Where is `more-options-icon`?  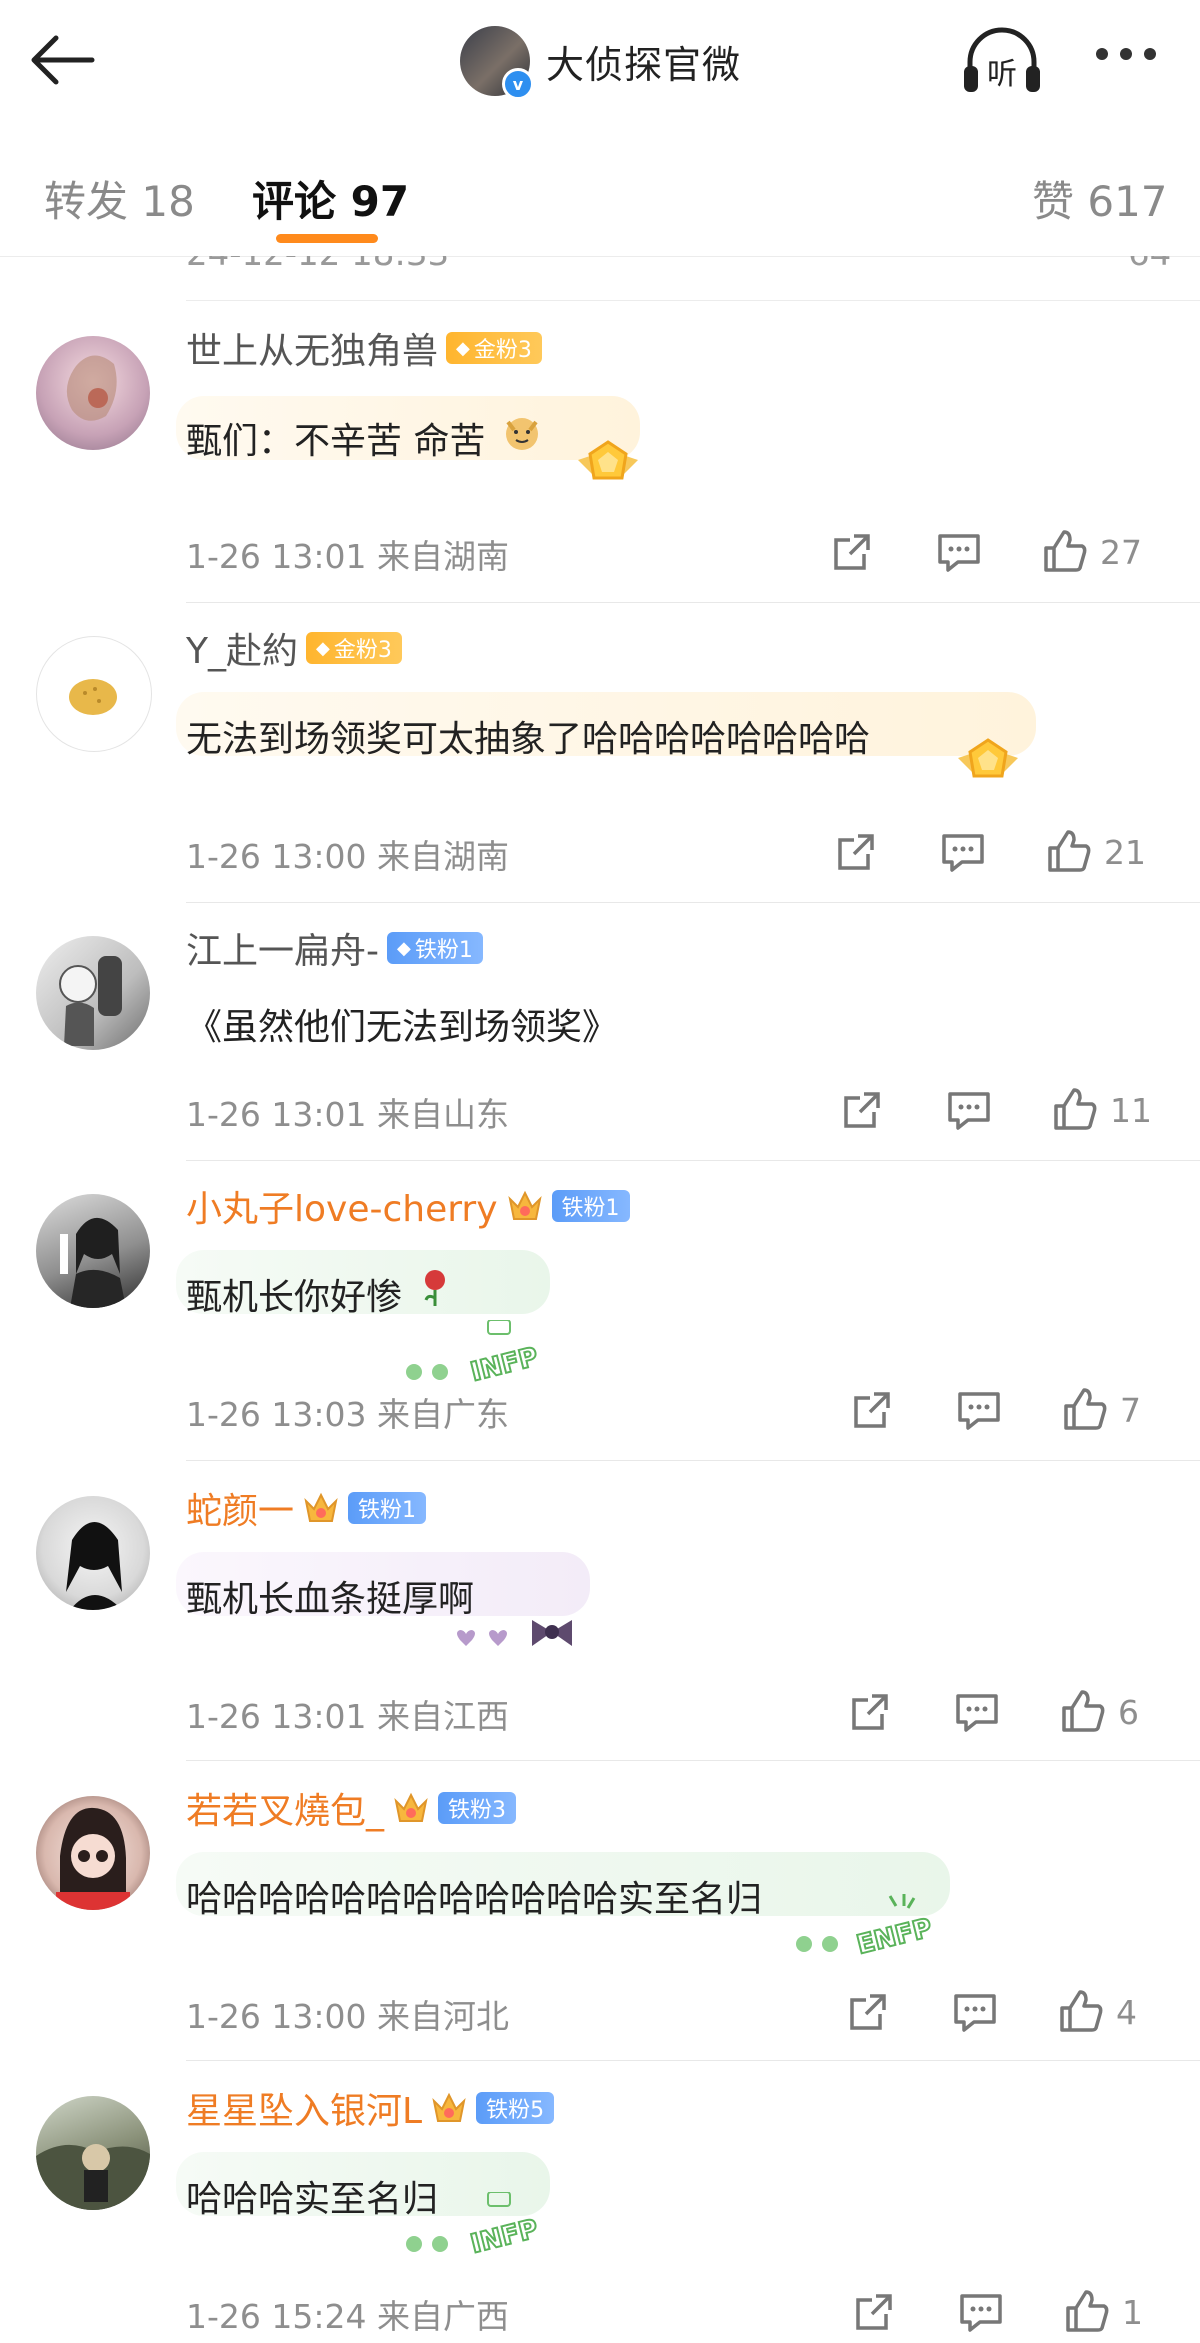 more-options-icon is located at coordinates (1126, 54).